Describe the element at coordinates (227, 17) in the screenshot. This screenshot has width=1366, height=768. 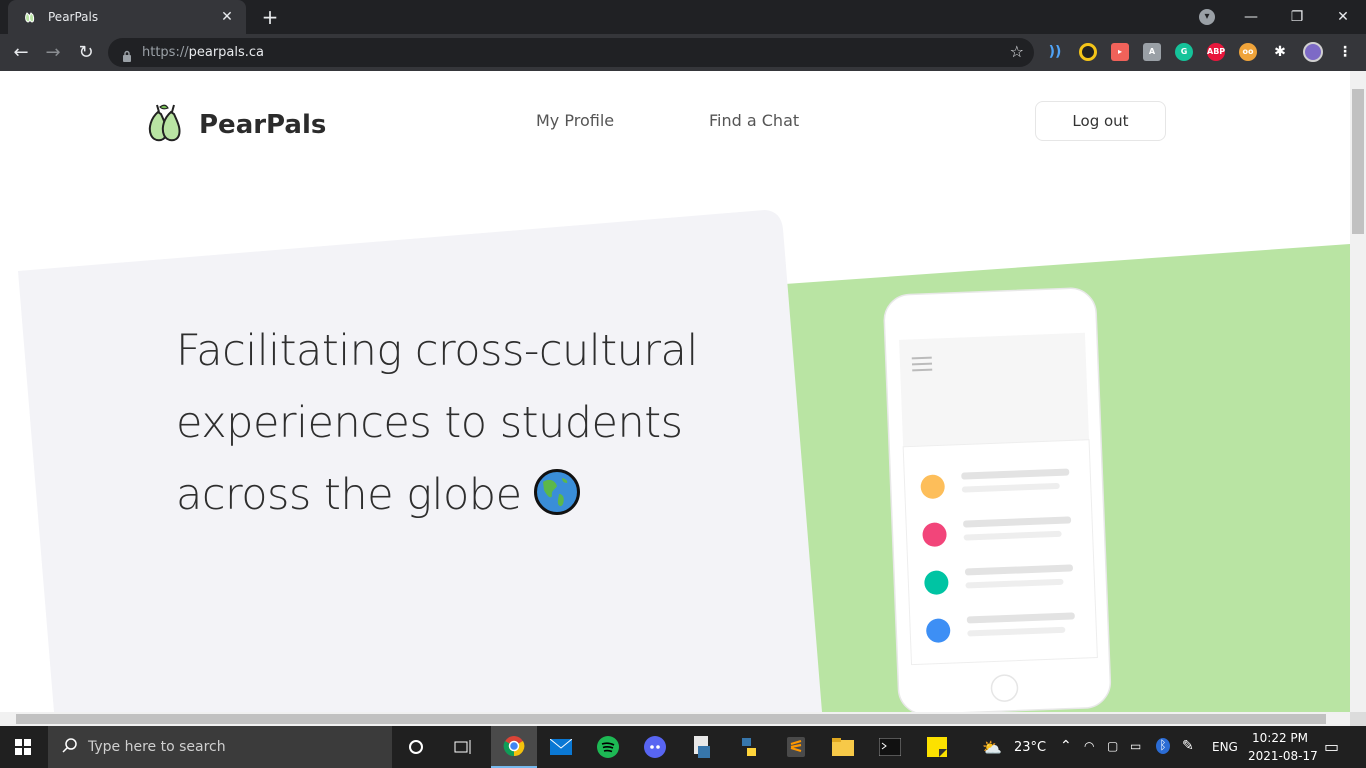
I see `tab-close-icon: ✕` at that location.